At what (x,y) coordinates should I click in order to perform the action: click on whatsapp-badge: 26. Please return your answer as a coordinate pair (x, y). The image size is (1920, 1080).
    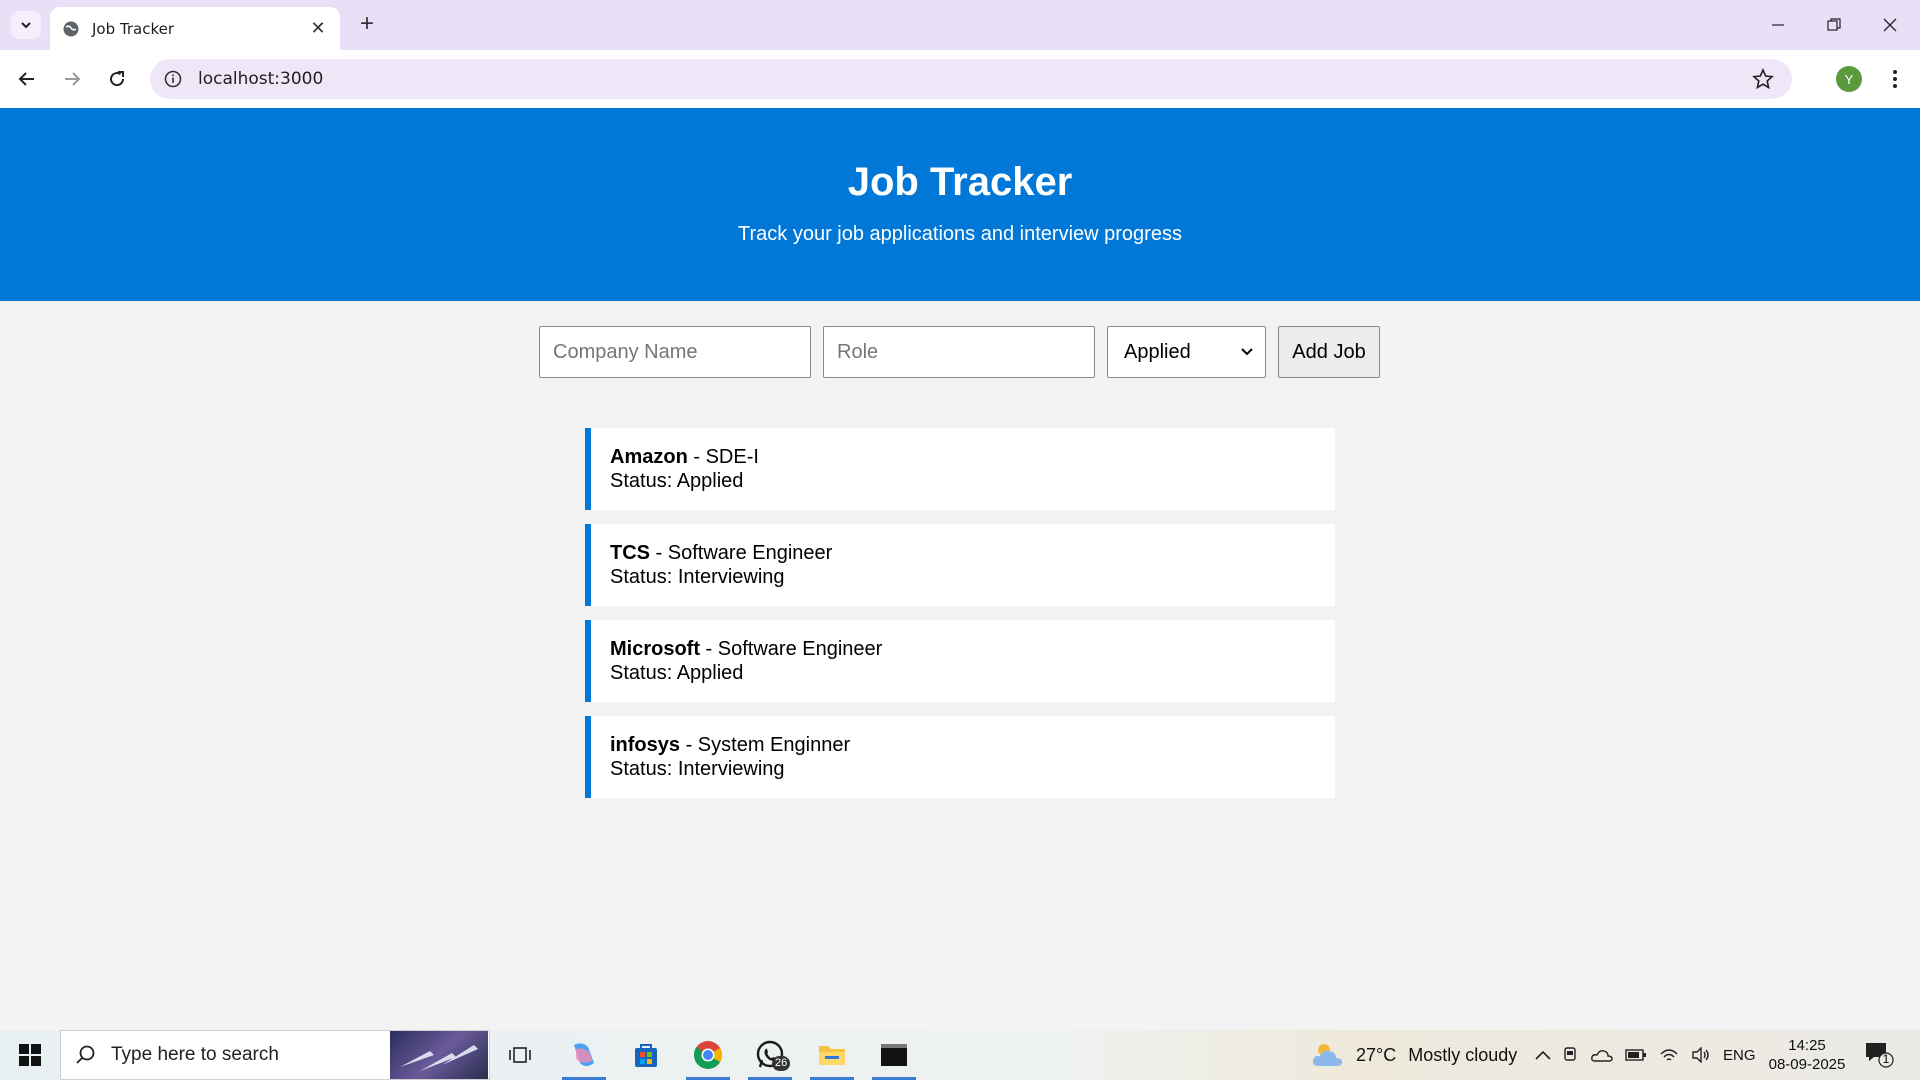
    Looking at the image, I should click on (781, 1063).